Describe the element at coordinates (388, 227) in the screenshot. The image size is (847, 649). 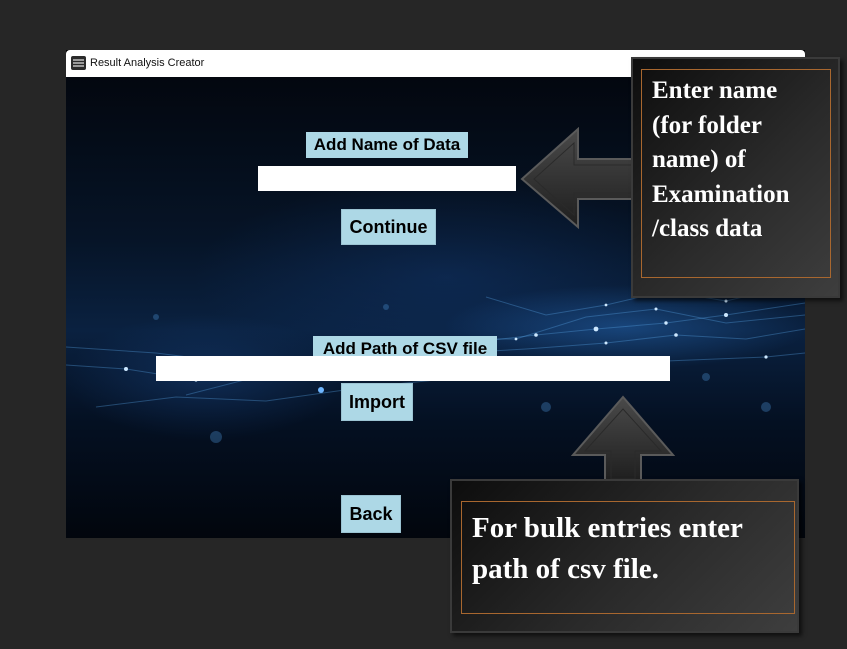
I see `continue-button: Continue` at that location.